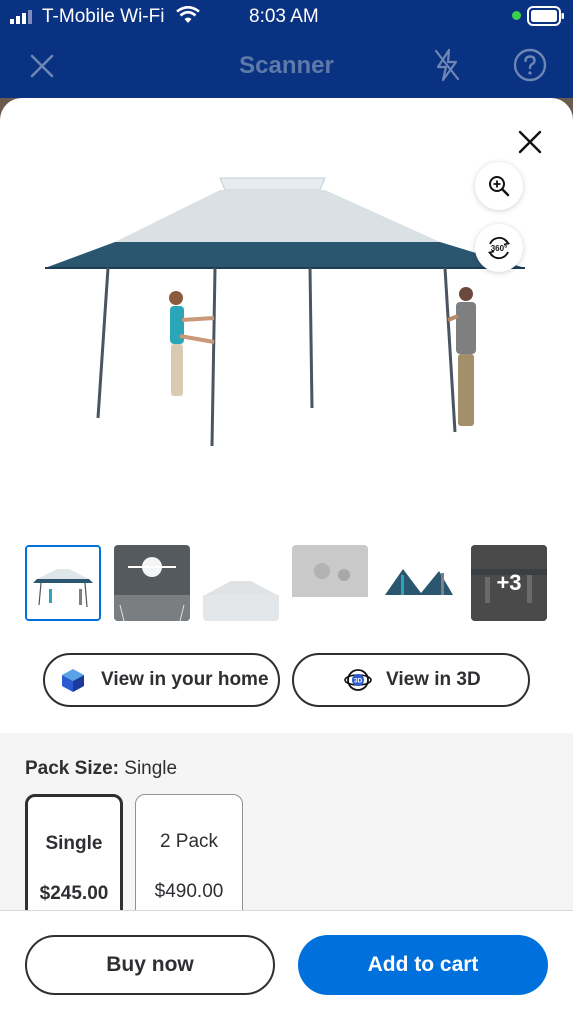 Image resolution: width=573 pixels, height=1021 pixels. I want to click on view-3d-icon: 3D, so click(358, 680).